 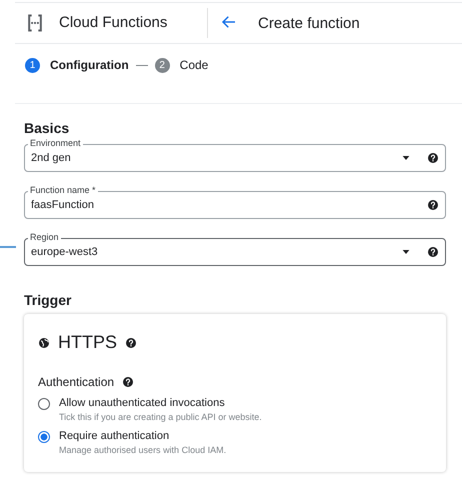 I want to click on field-value: 2nd gen, so click(x=51, y=158).